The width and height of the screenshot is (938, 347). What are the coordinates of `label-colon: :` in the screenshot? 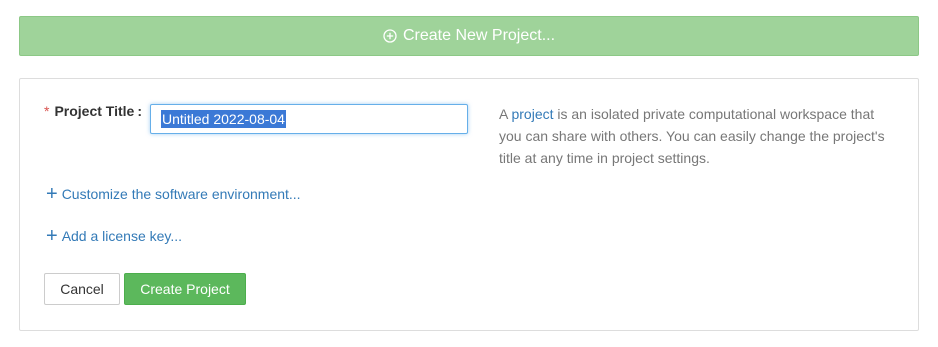 It's located at (140, 111).